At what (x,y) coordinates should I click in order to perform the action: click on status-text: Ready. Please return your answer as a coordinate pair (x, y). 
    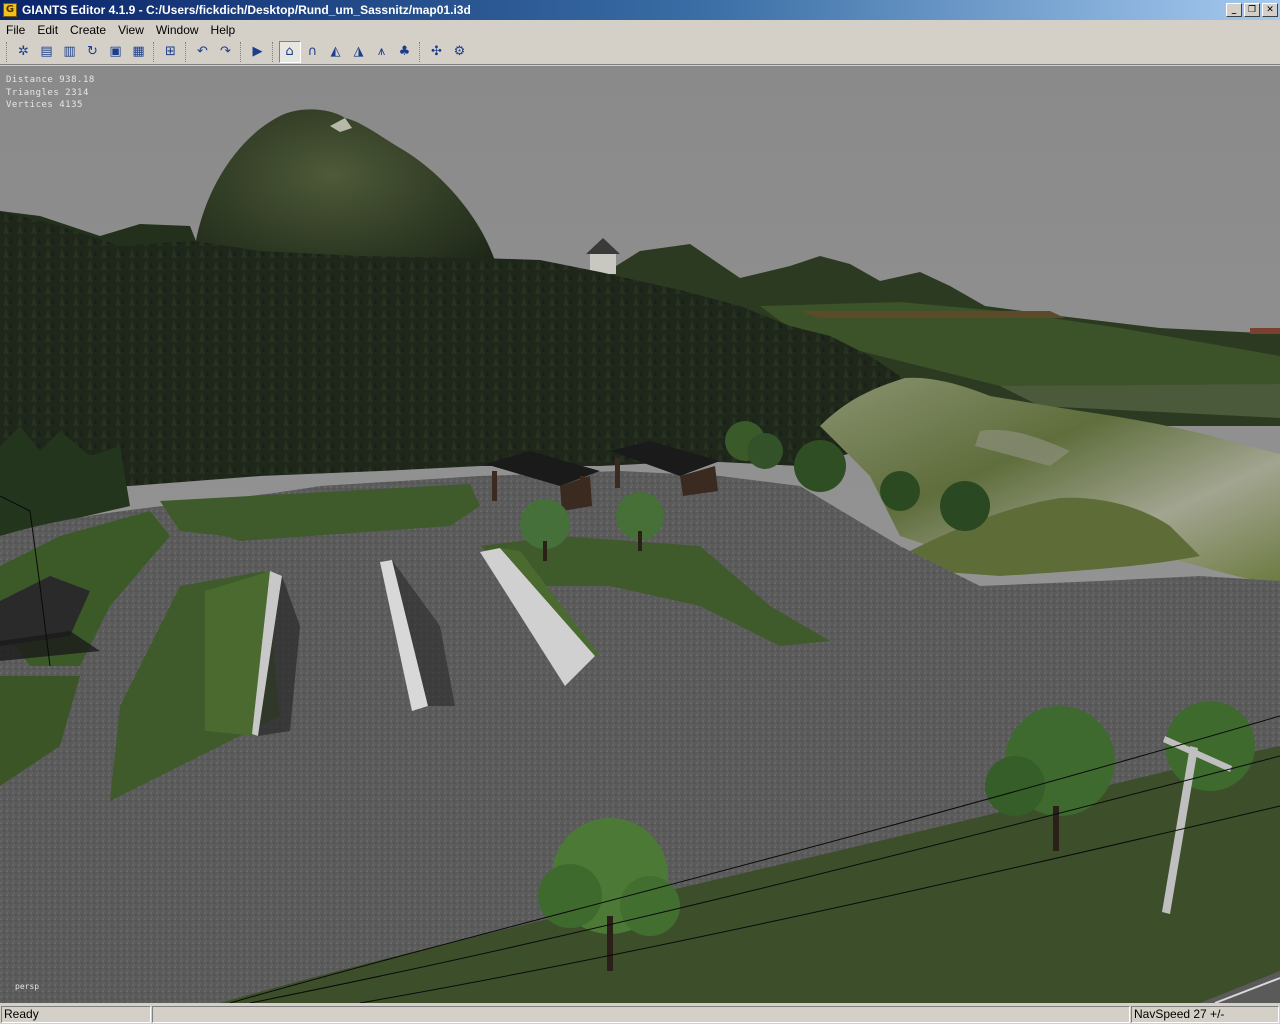
    Looking at the image, I should click on (76, 1014).